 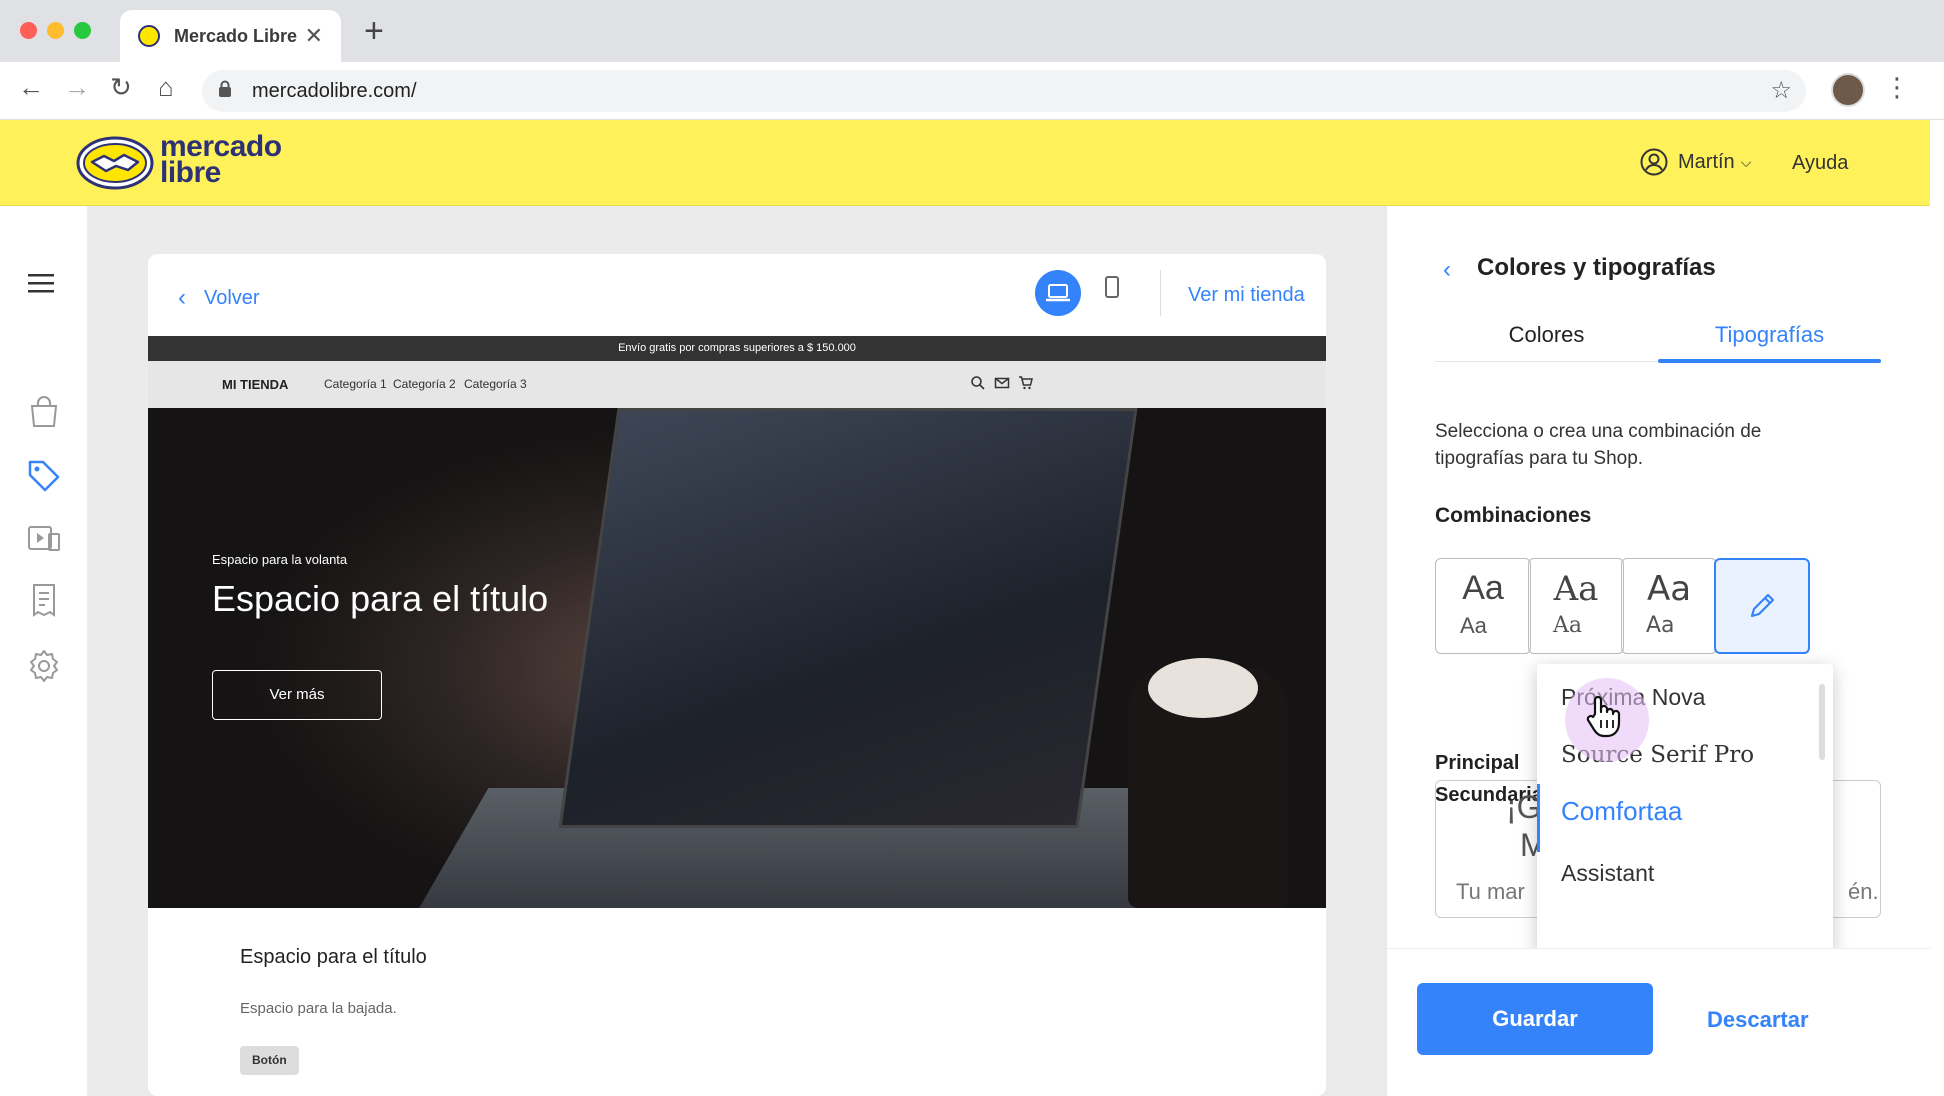 I want to click on mobile-view-button, so click(x=1112, y=287).